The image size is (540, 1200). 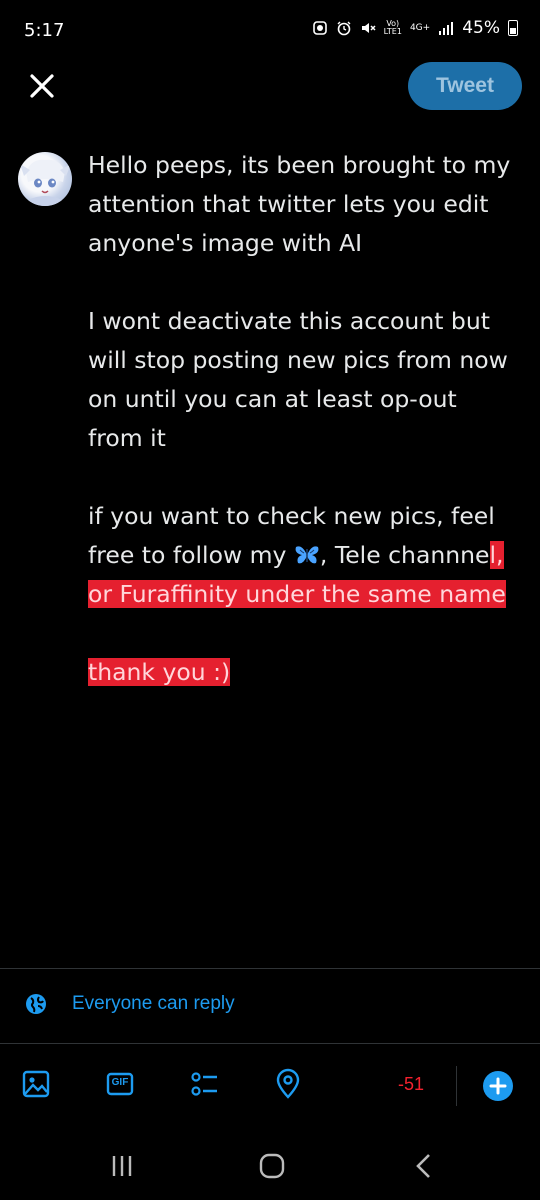 I want to click on post-text-segment: , Tele channne, so click(x=404, y=555).